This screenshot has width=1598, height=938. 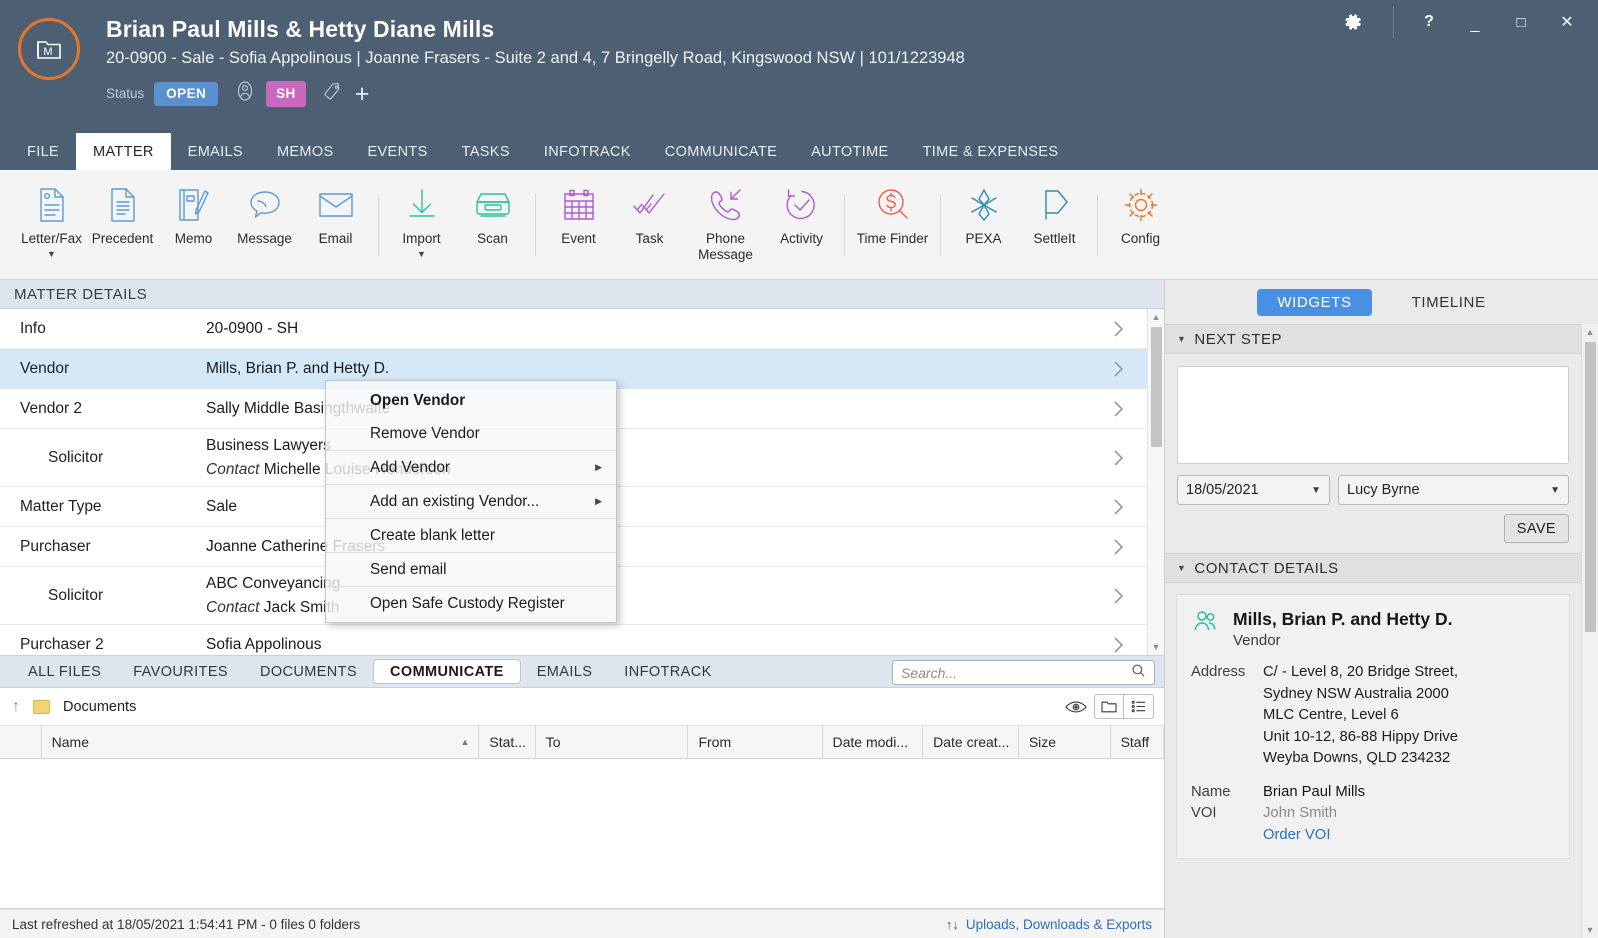 What do you see at coordinates (471, 535) in the screenshot?
I see `context-menu-item-create-blank-letter: Create blank letter` at bounding box center [471, 535].